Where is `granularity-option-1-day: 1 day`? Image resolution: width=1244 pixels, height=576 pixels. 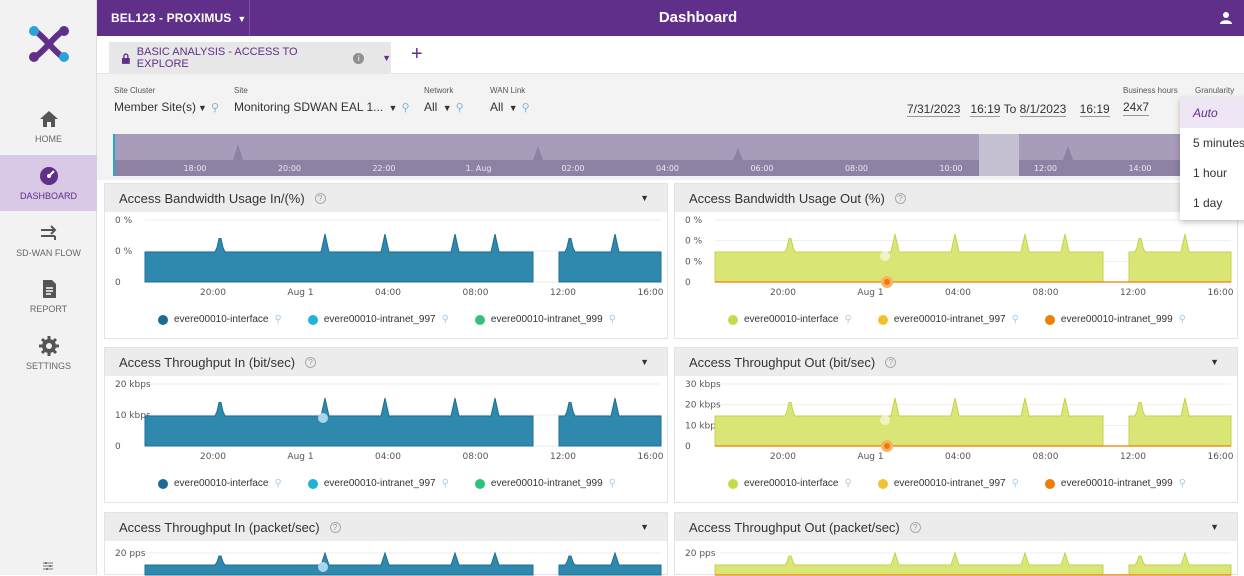 granularity-option-1-day: 1 day is located at coordinates (1212, 203).